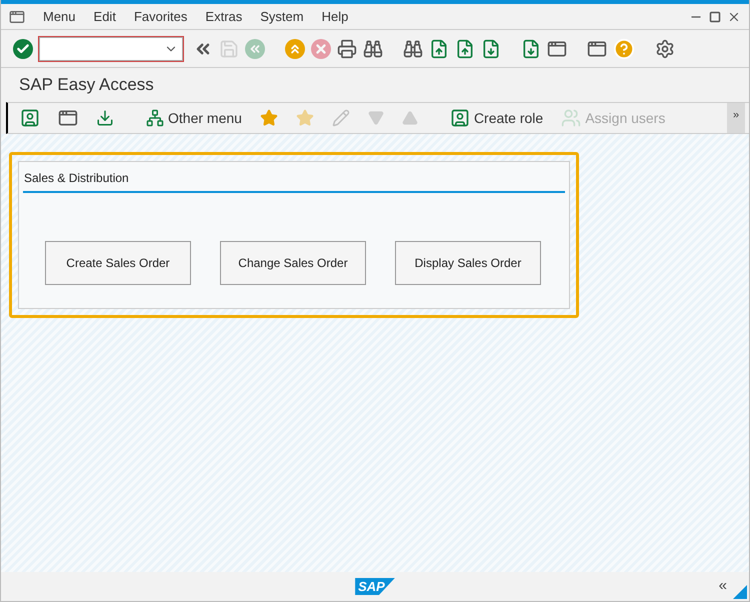 This screenshot has width=750, height=602. I want to click on action-button: Change Sales Order, so click(293, 263).